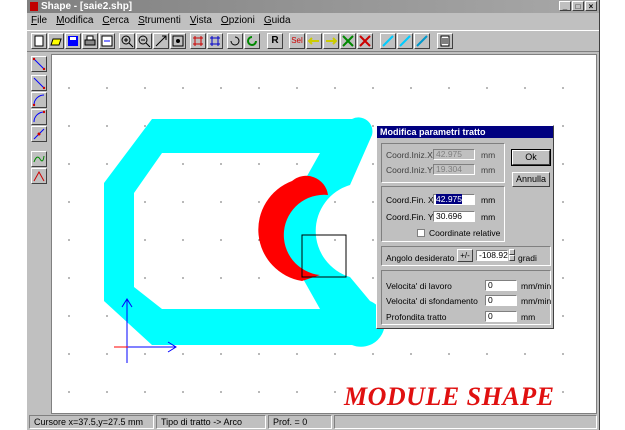  What do you see at coordinates (331, 41) in the screenshot?
I see `arrow-right-icon` at bounding box center [331, 41].